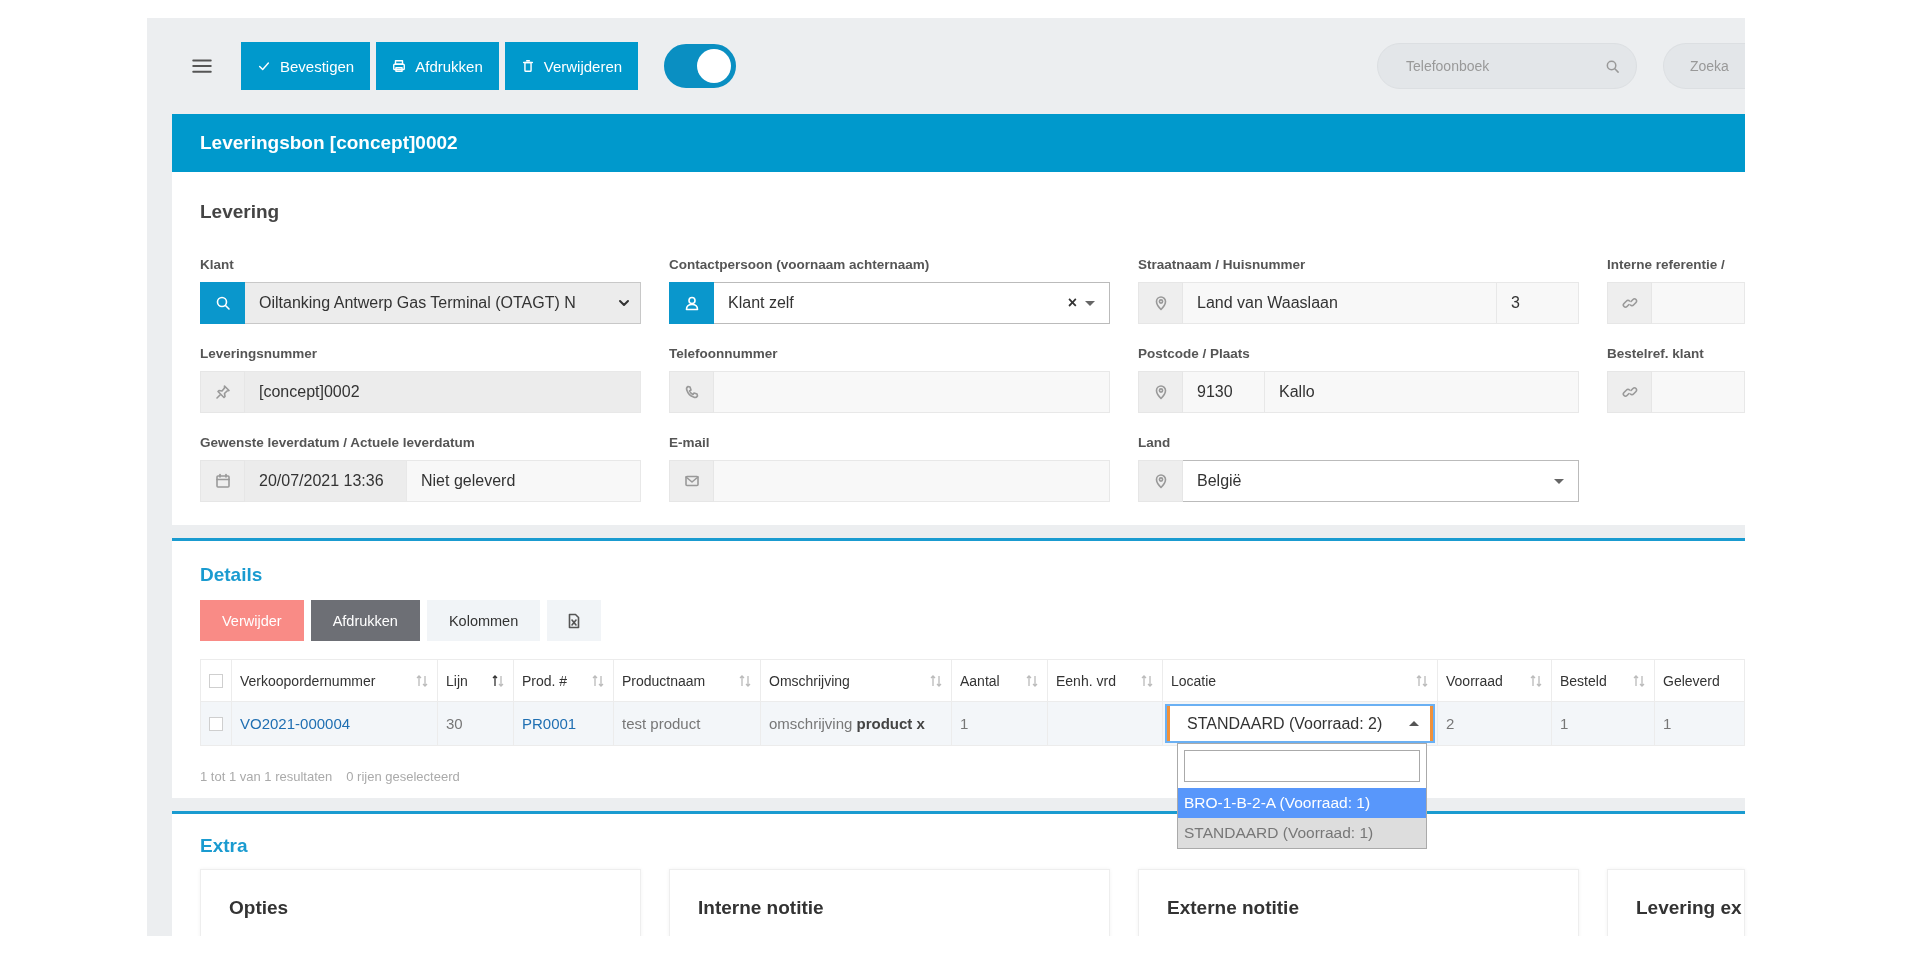 The width and height of the screenshot is (1920, 958). Describe the element at coordinates (217, 265) in the screenshot. I see `field-label: Klant` at that location.